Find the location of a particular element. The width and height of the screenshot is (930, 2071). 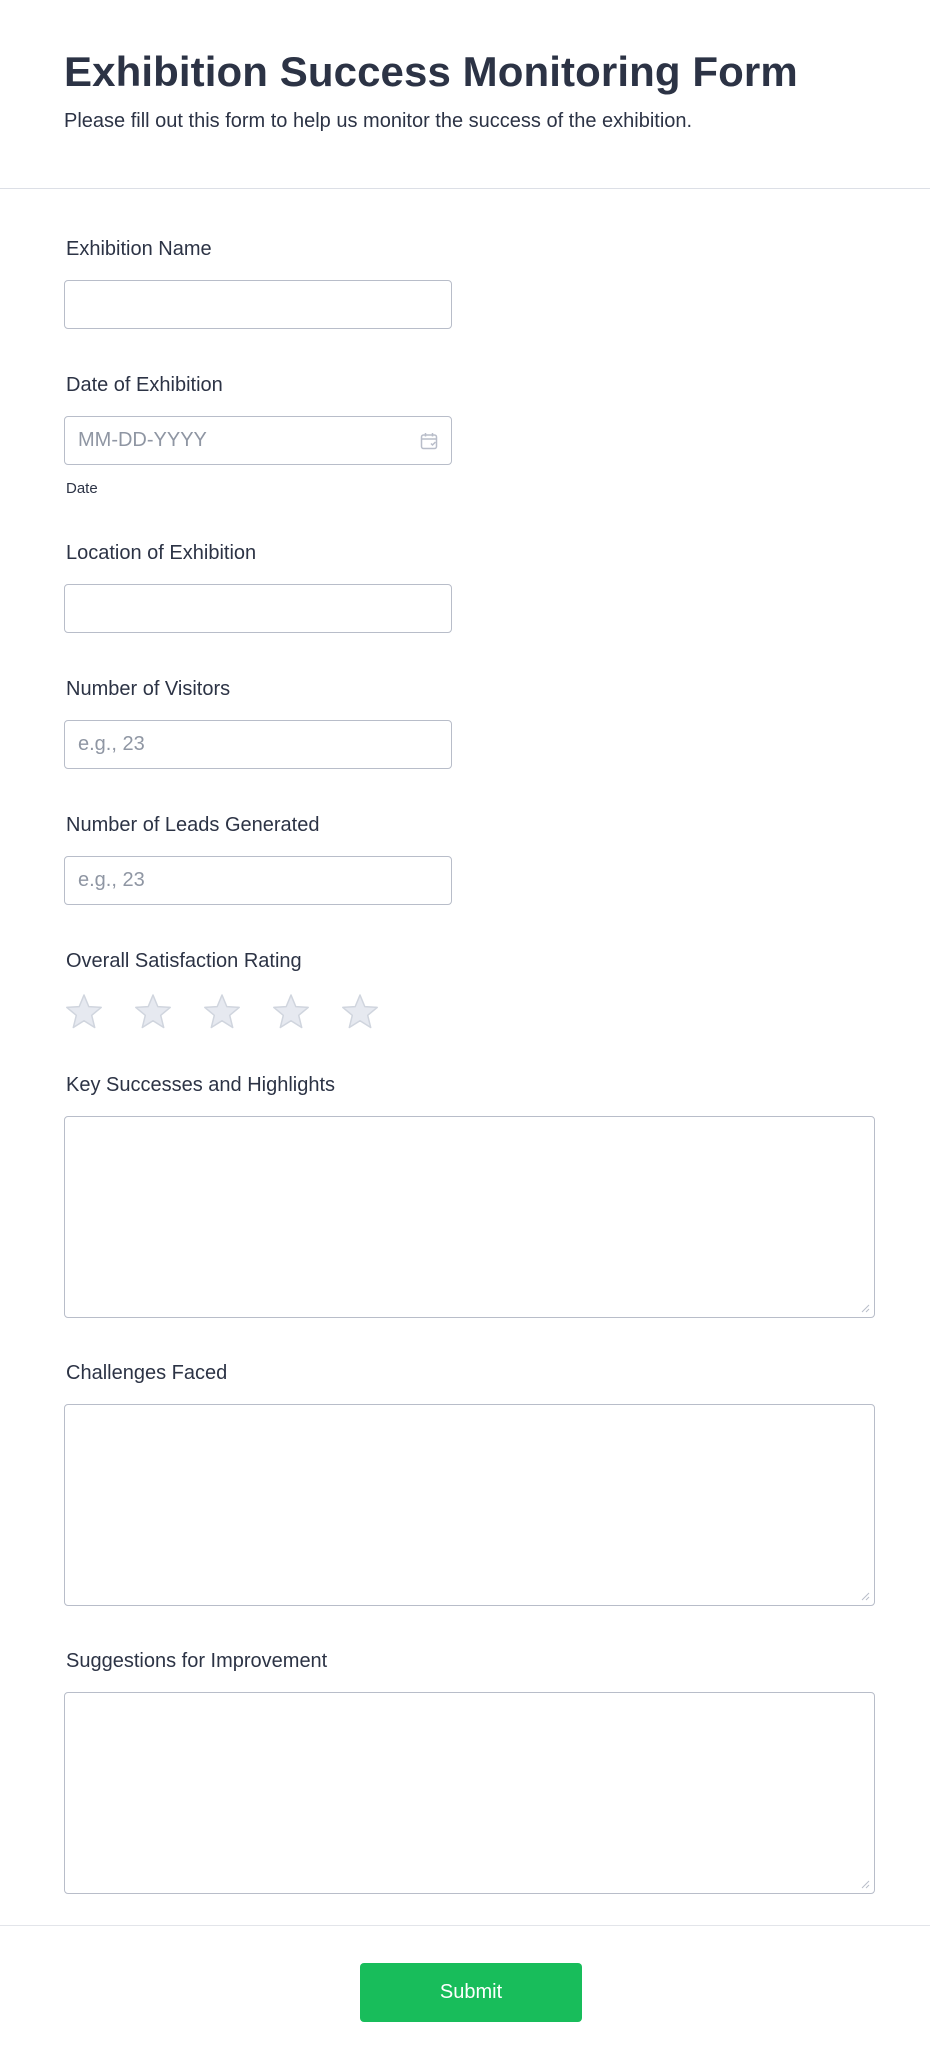

number-of-visitors-label: Number of Visitors is located at coordinates (148, 689).